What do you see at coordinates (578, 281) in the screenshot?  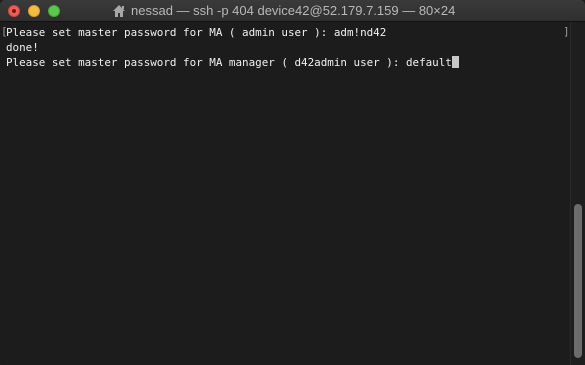 I see `scrollbar-thumb` at bounding box center [578, 281].